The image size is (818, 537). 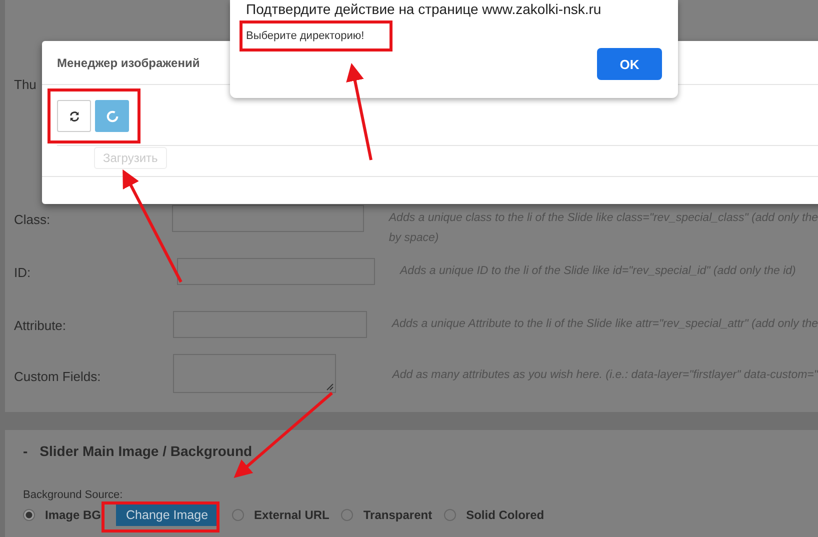 I want to click on radio-label: External URL, so click(x=292, y=515).